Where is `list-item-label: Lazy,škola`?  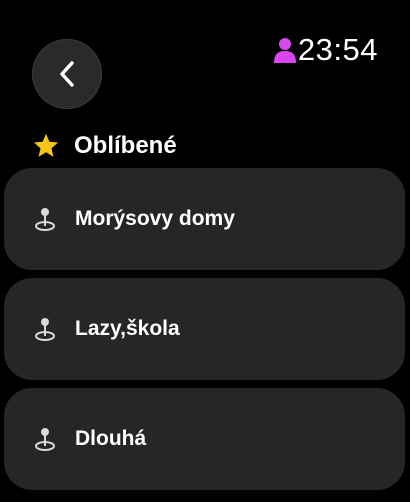
list-item-label: Lazy,škola is located at coordinates (127, 328).